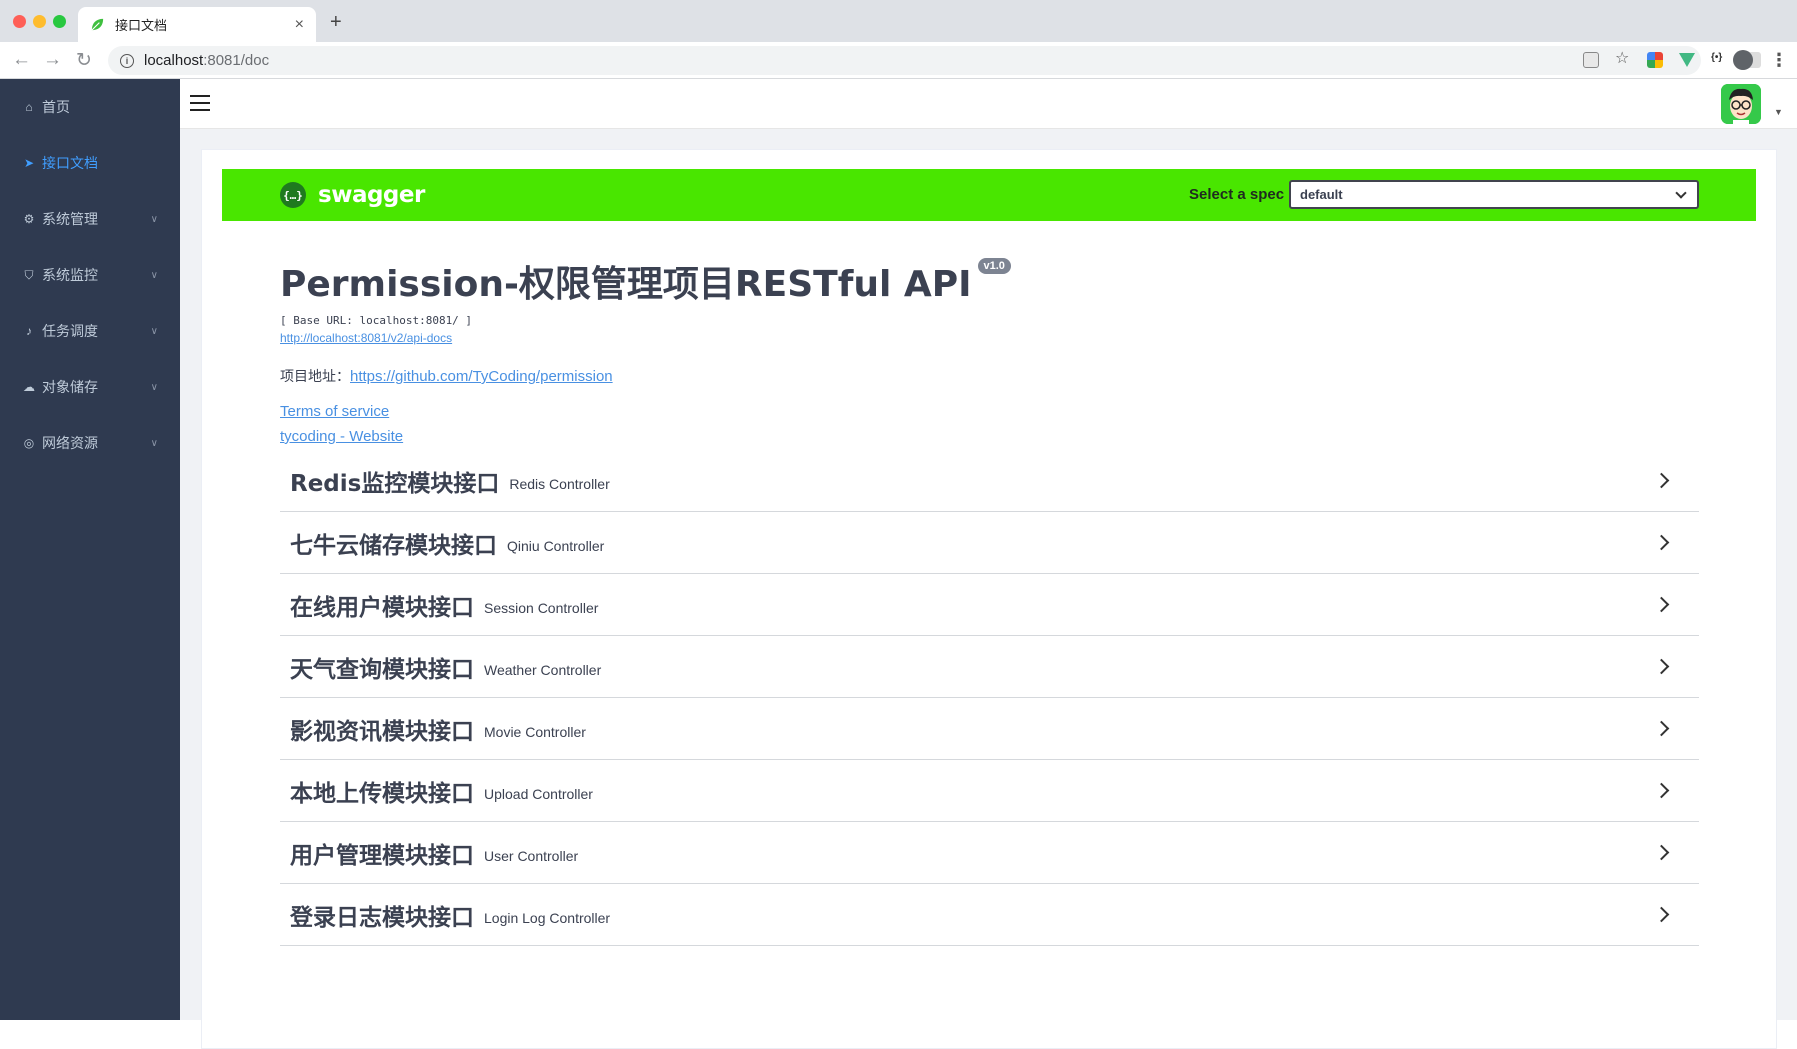 This screenshot has width=1797, height=1049. What do you see at coordinates (382, 731) in the screenshot?
I see `tag-name: 影视资讯模块接口` at bounding box center [382, 731].